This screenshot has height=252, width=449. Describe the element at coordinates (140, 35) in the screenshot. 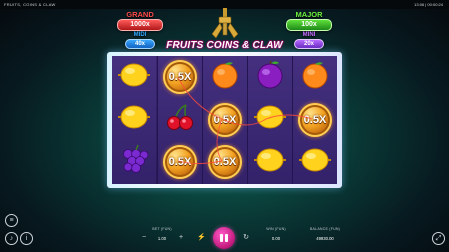

I see `jackpot-midi-label: MIDI` at that location.